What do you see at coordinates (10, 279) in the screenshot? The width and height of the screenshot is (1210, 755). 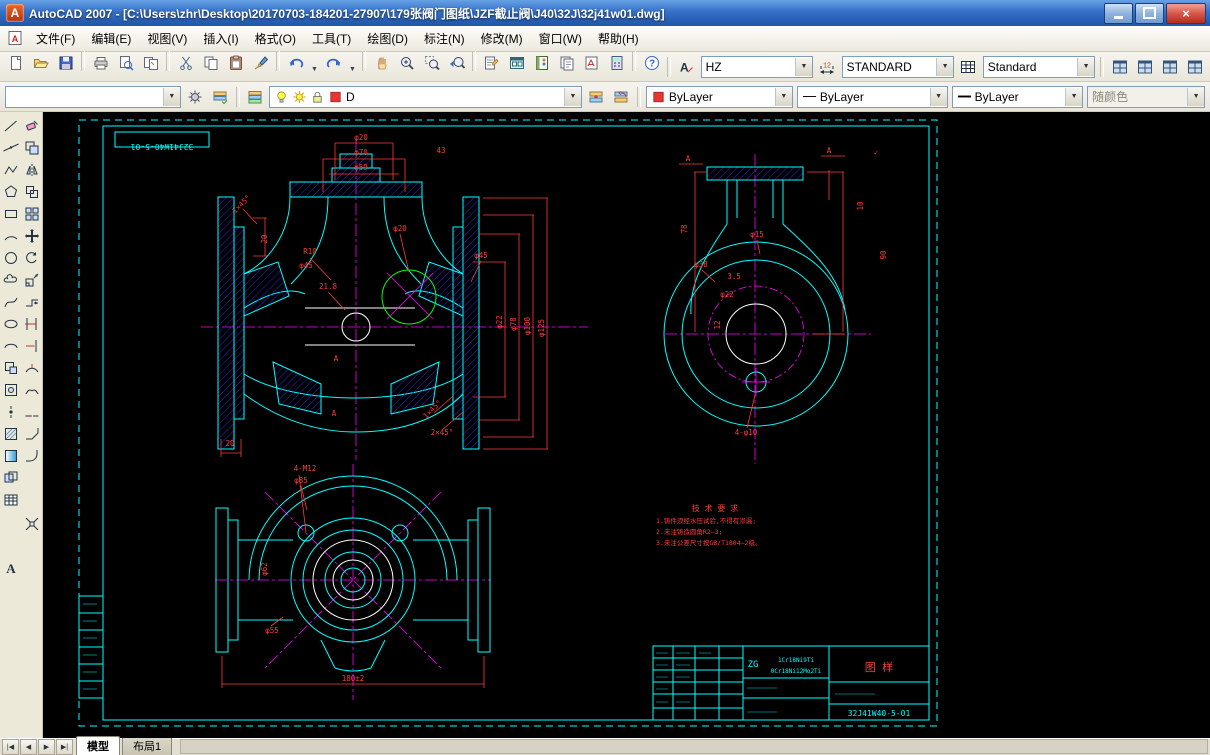 I see `revision-cloud-button` at bounding box center [10, 279].